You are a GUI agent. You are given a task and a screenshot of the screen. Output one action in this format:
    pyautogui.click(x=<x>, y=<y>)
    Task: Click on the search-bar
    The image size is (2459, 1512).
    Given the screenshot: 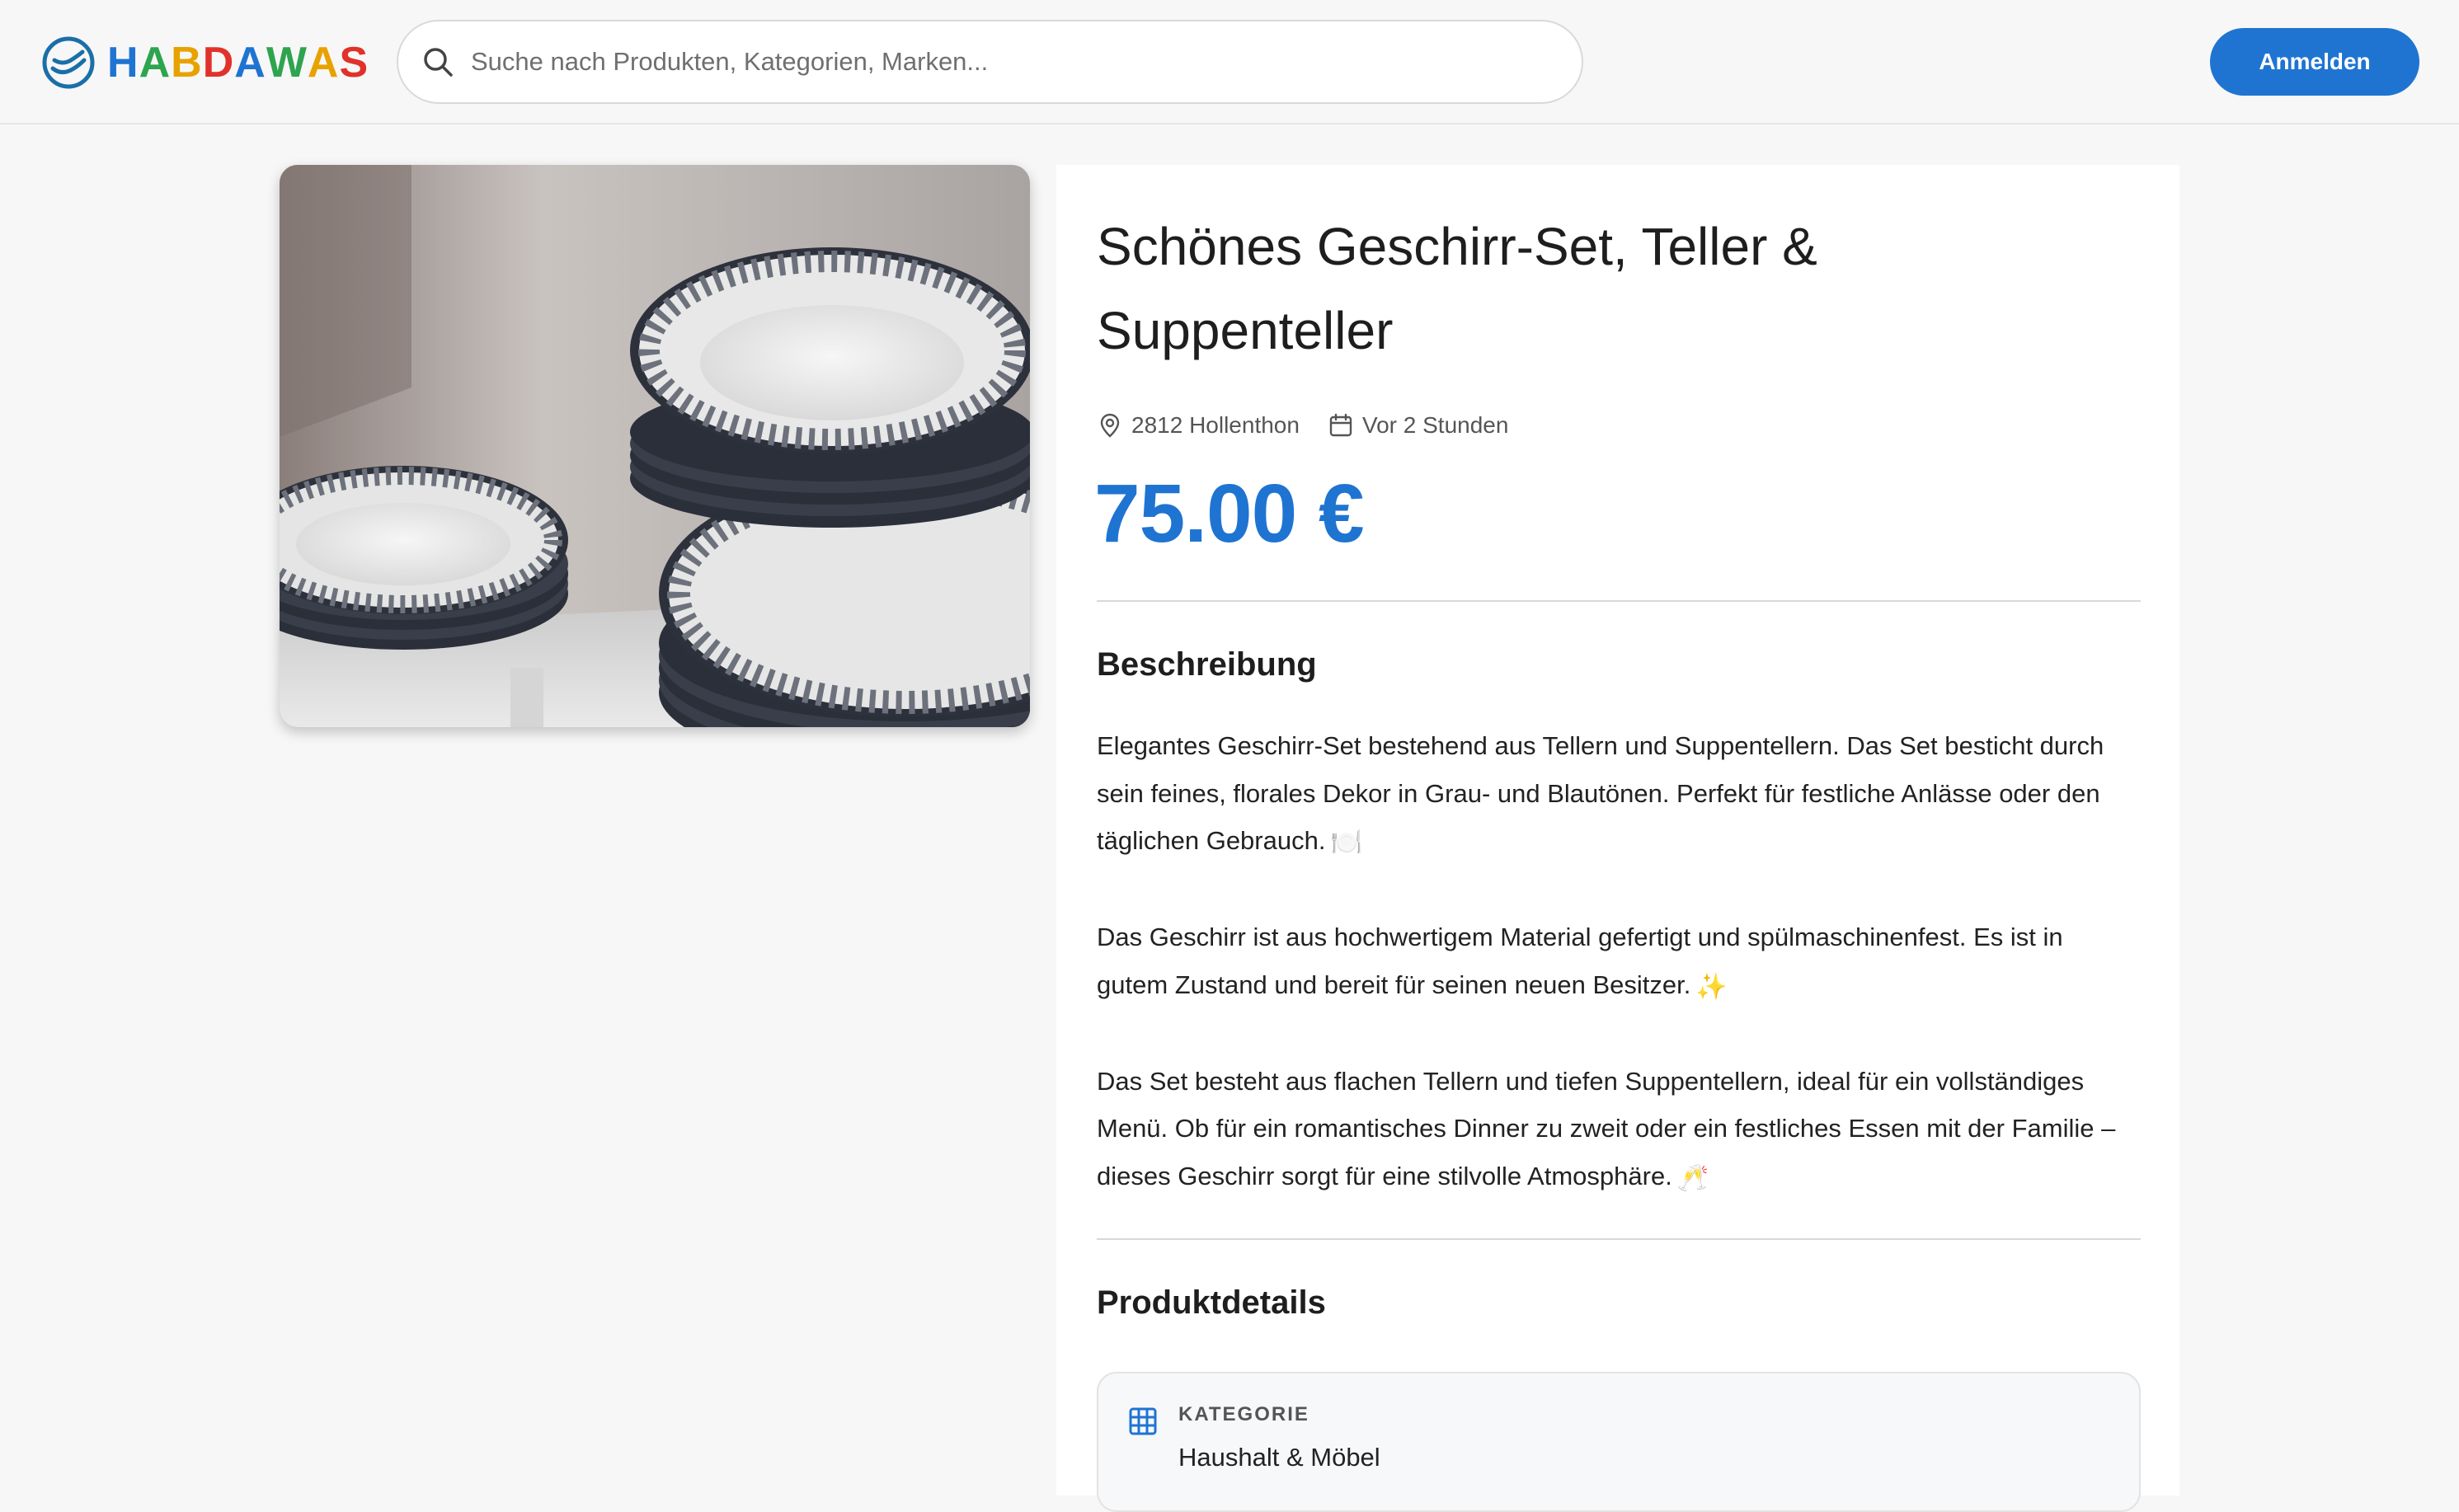 What is the action you would take?
    pyautogui.click(x=990, y=62)
    